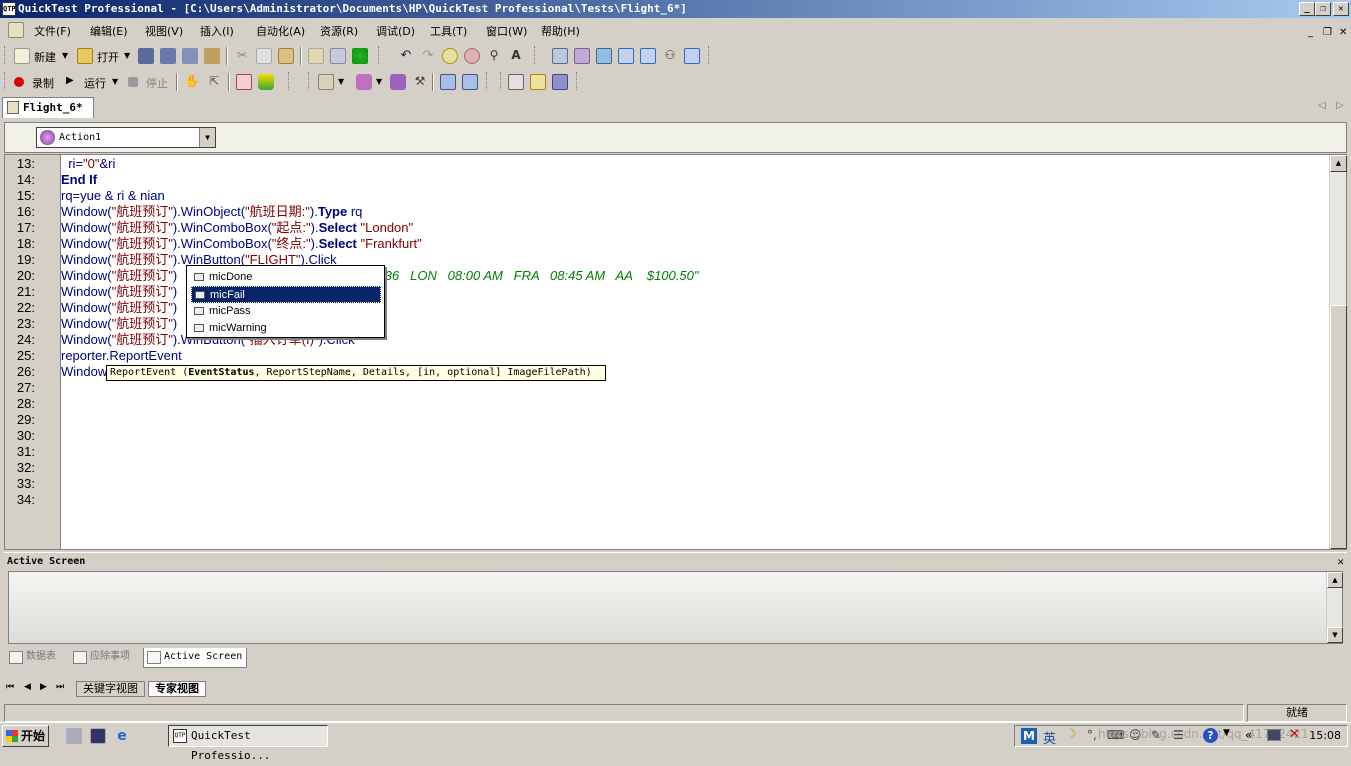  Describe the element at coordinates (448, 82) in the screenshot. I see `step-into-icon` at that location.